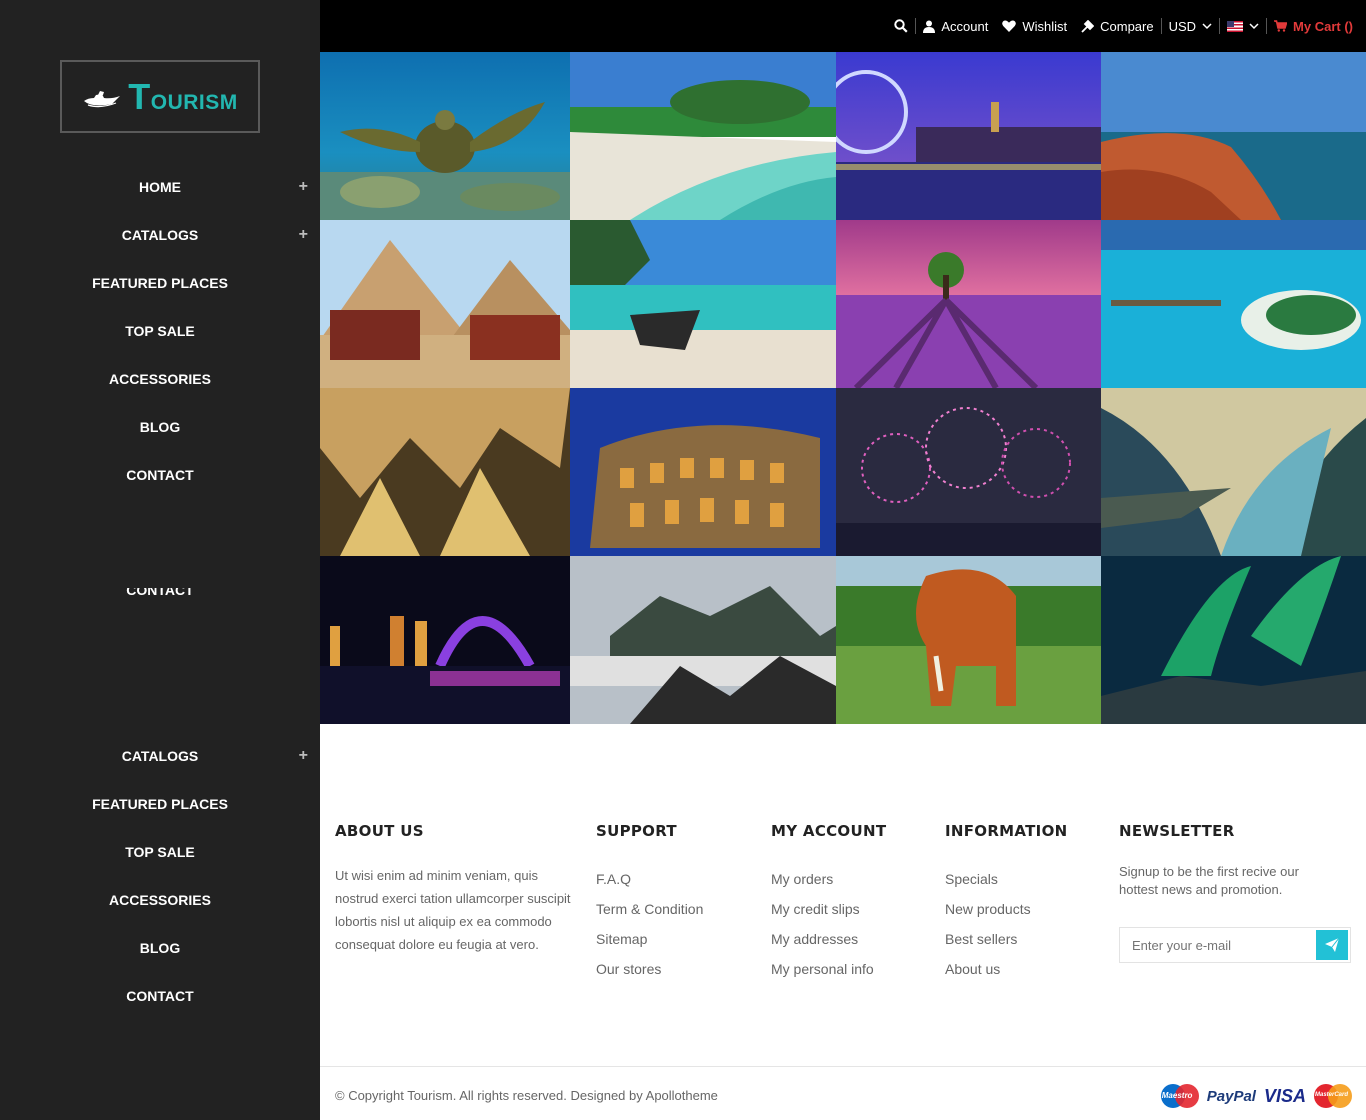  I want to click on account-label: Account, so click(965, 26).